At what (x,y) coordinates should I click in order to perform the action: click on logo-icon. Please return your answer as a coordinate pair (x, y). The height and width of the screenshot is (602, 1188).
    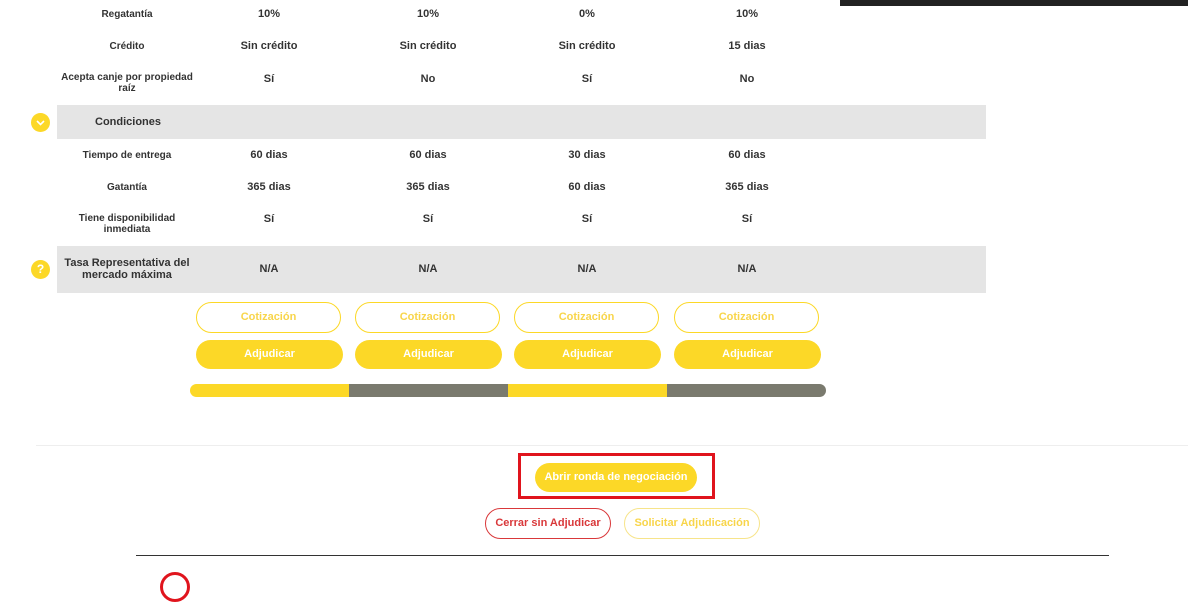
    Looking at the image, I should click on (175, 587).